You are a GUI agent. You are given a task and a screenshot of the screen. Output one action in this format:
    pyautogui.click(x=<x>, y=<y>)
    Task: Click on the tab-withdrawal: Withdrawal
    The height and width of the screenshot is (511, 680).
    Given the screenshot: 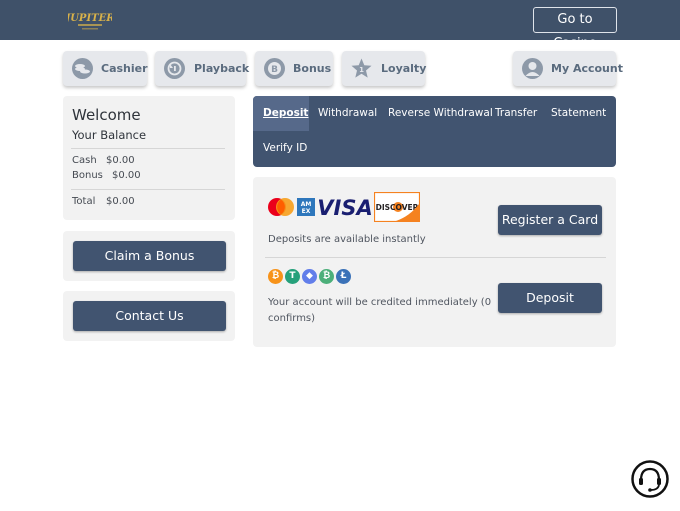 What is the action you would take?
    pyautogui.click(x=347, y=113)
    